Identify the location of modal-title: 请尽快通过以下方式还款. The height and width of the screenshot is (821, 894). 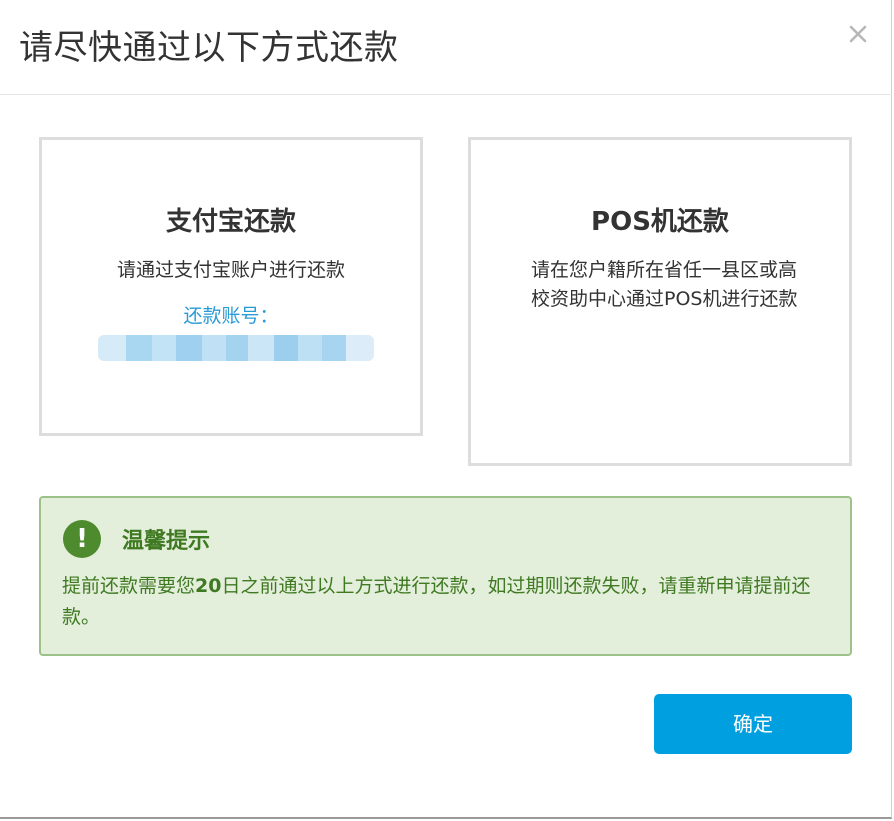
(209, 48).